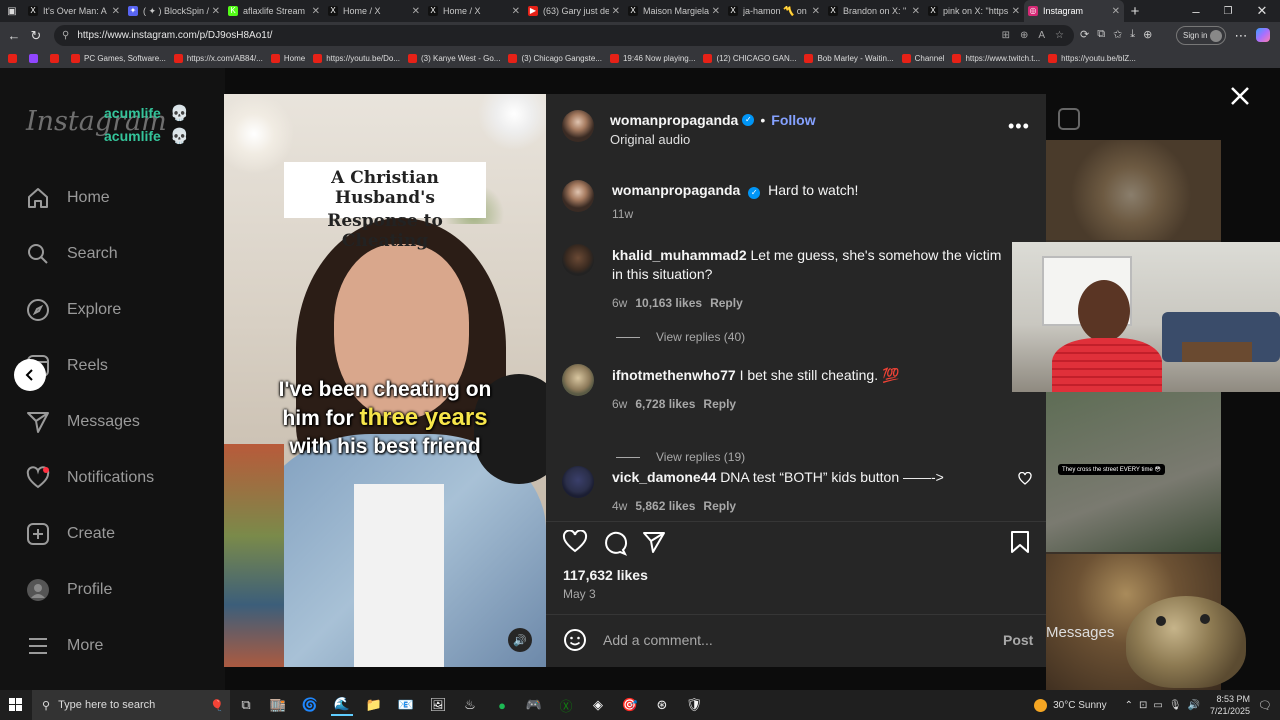  I want to click on comment-likes: 6,728 likes, so click(665, 404).